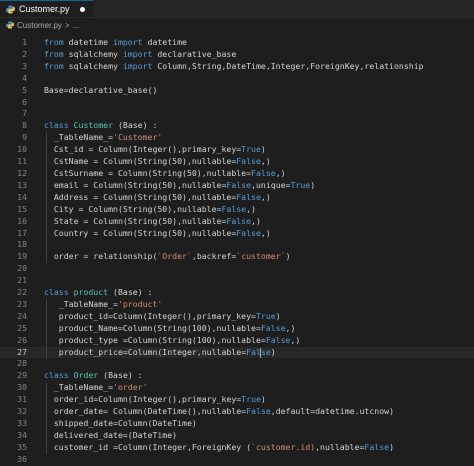  What do you see at coordinates (22, 232) in the screenshot?
I see `line-number: 17` at bounding box center [22, 232].